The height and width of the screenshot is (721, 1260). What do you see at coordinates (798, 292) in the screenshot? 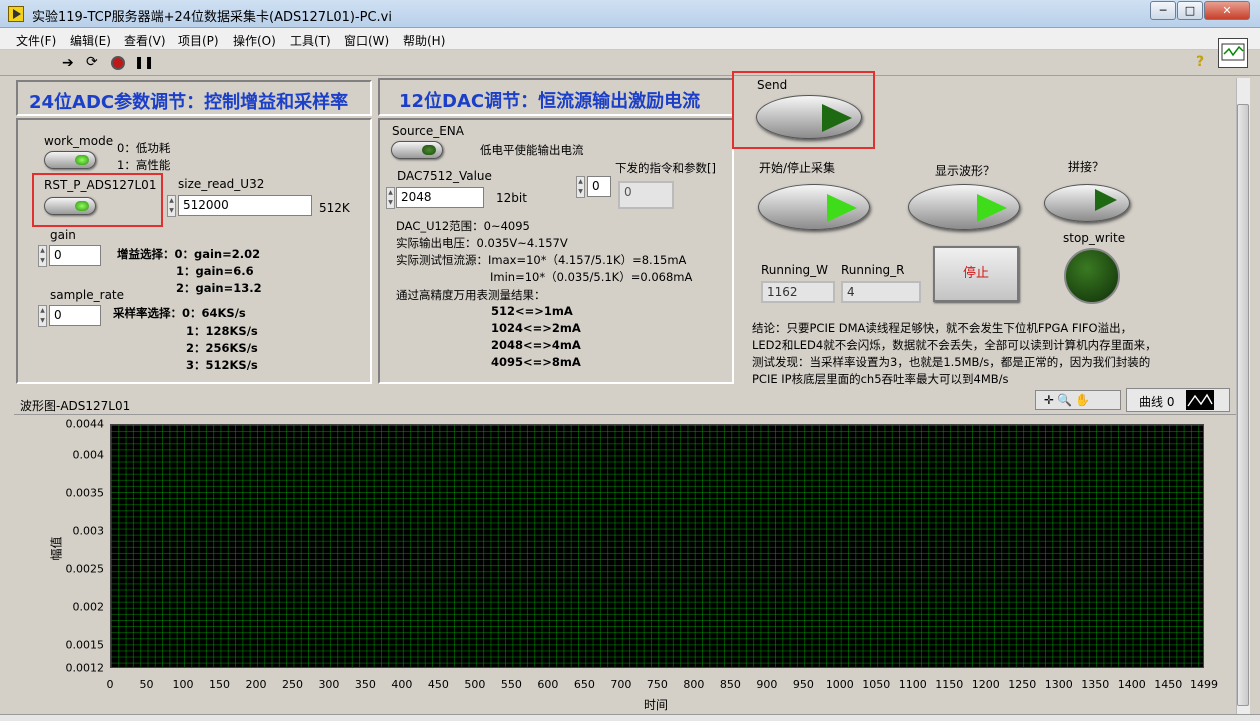
I see `running-w-display: 1162` at bounding box center [798, 292].